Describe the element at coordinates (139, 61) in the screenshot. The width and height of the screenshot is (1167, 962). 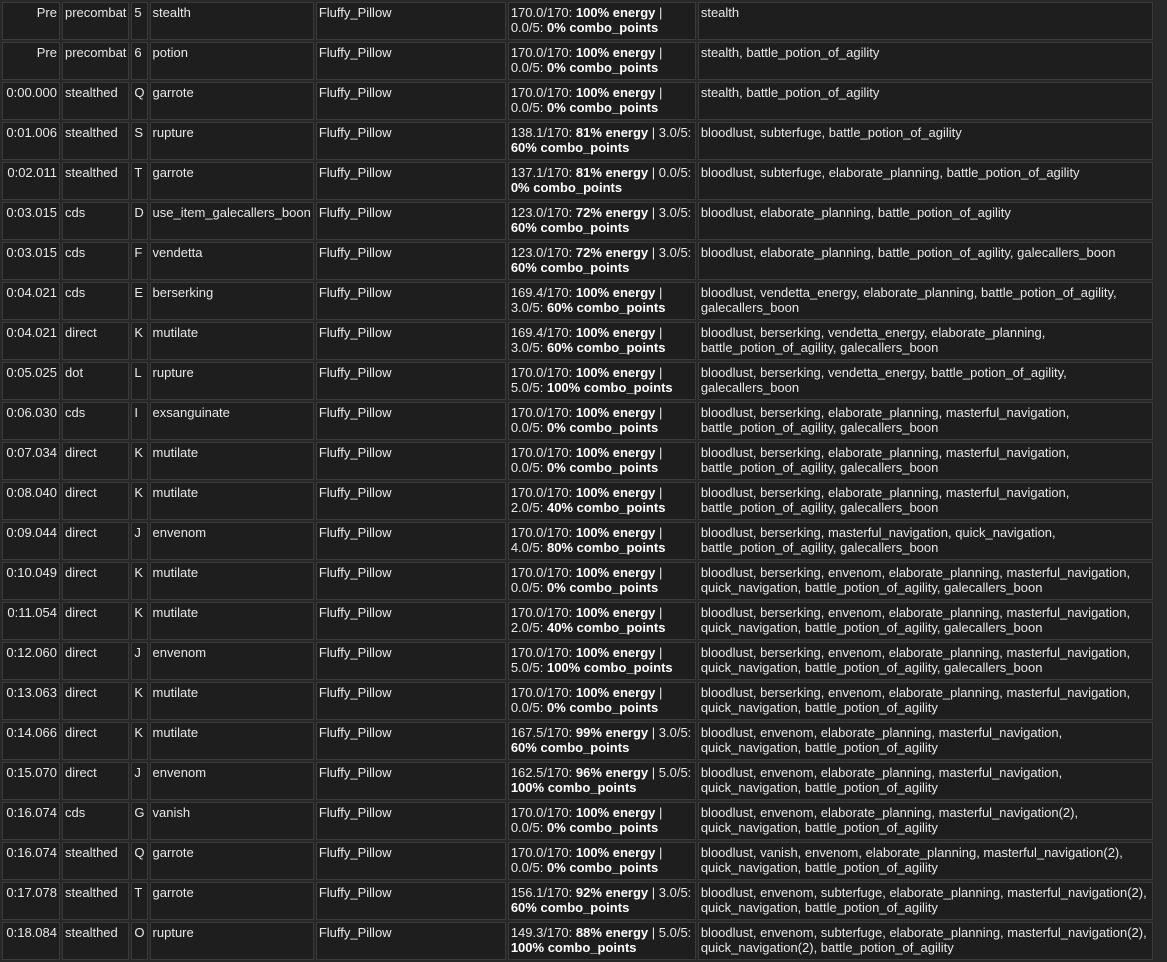
I see `key-cell: 6` at that location.